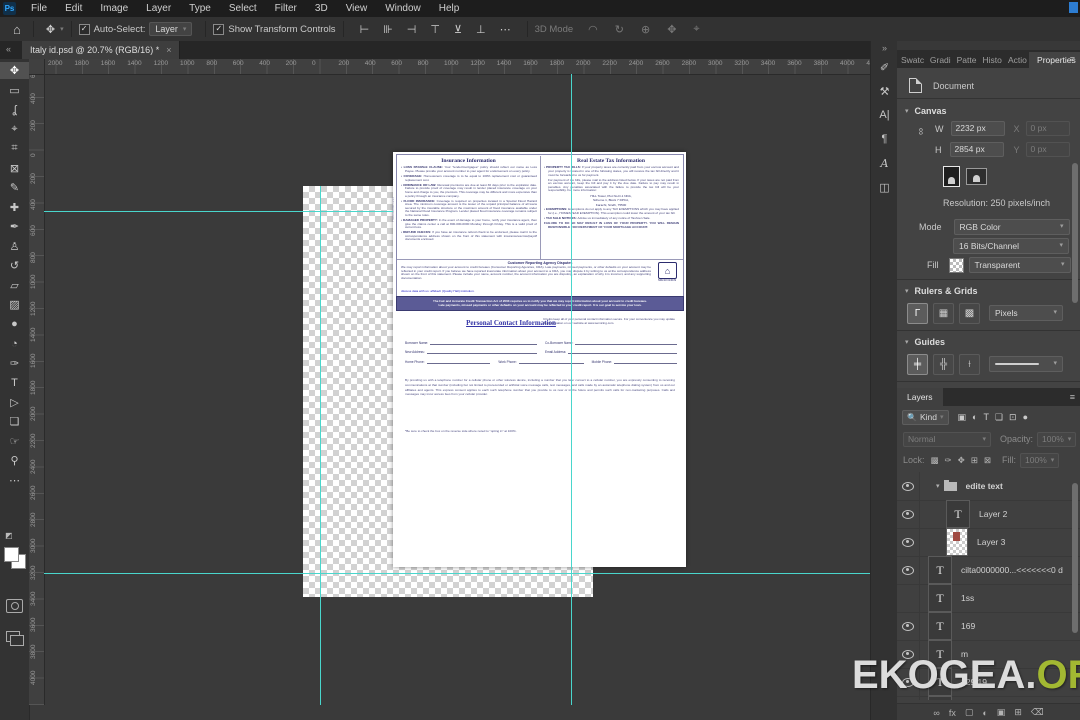 The width and height of the screenshot is (1080, 720). What do you see at coordinates (73, 8) in the screenshot?
I see `menu-edit: Edit` at bounding box center [73, 8].